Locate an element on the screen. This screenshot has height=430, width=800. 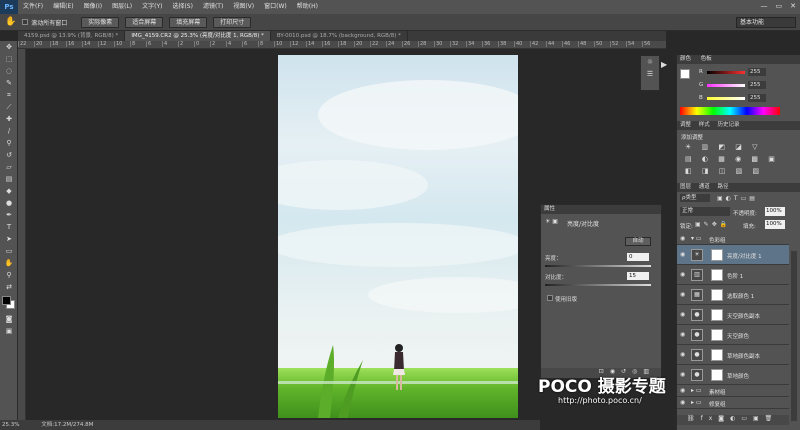
history-brush-tool-icon: ↺ is located at coordinates (9, 155).